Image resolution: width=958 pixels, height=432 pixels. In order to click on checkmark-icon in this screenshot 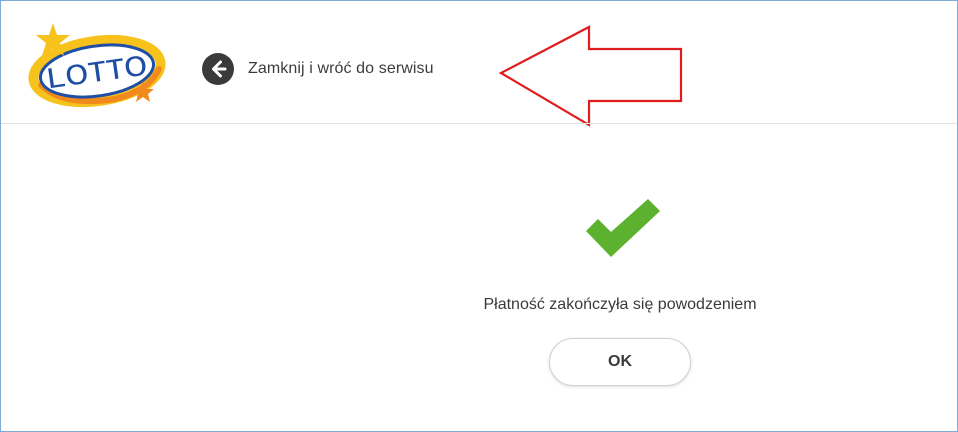, I will do `click(623, 228)`.